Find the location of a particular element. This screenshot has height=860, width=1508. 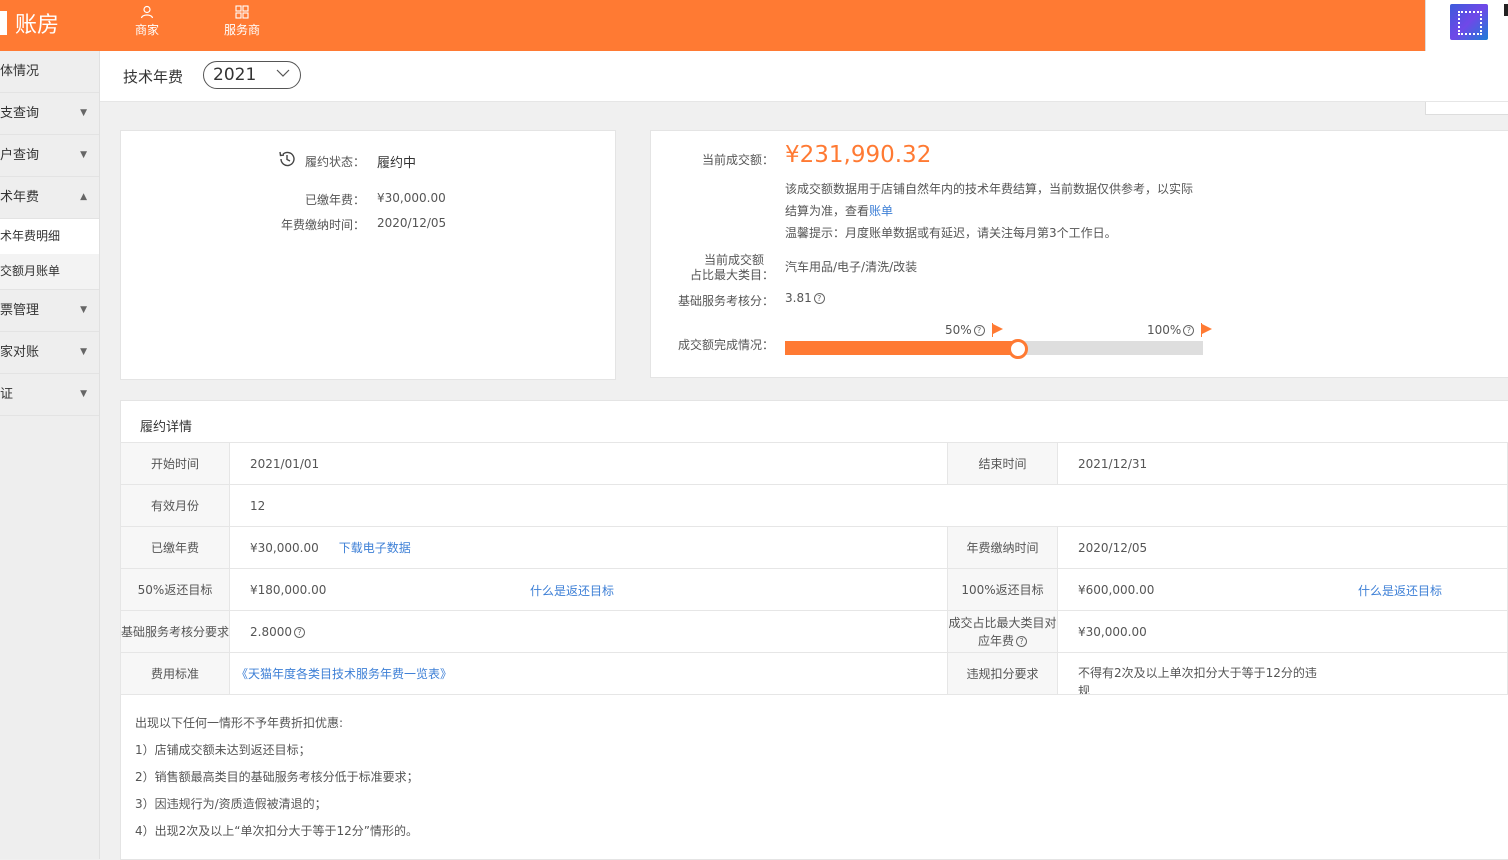

service-score-label: 基础服务考核分： is located at coordinates (725, 301).